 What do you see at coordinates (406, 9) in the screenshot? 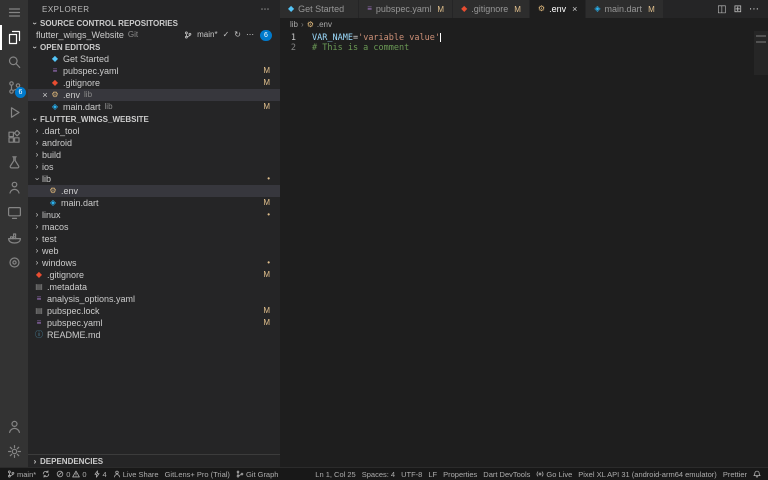
I see `tab-pubspec-yaml: ≡ pubspec.yaml M` at bounding box center [406, 9].